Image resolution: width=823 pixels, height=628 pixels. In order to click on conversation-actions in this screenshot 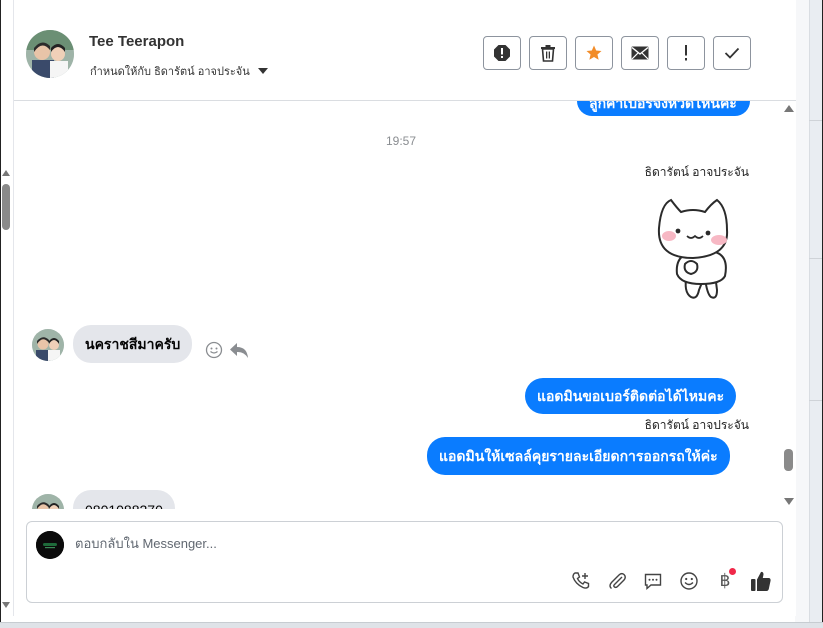, I will do `click(617, 53)`.